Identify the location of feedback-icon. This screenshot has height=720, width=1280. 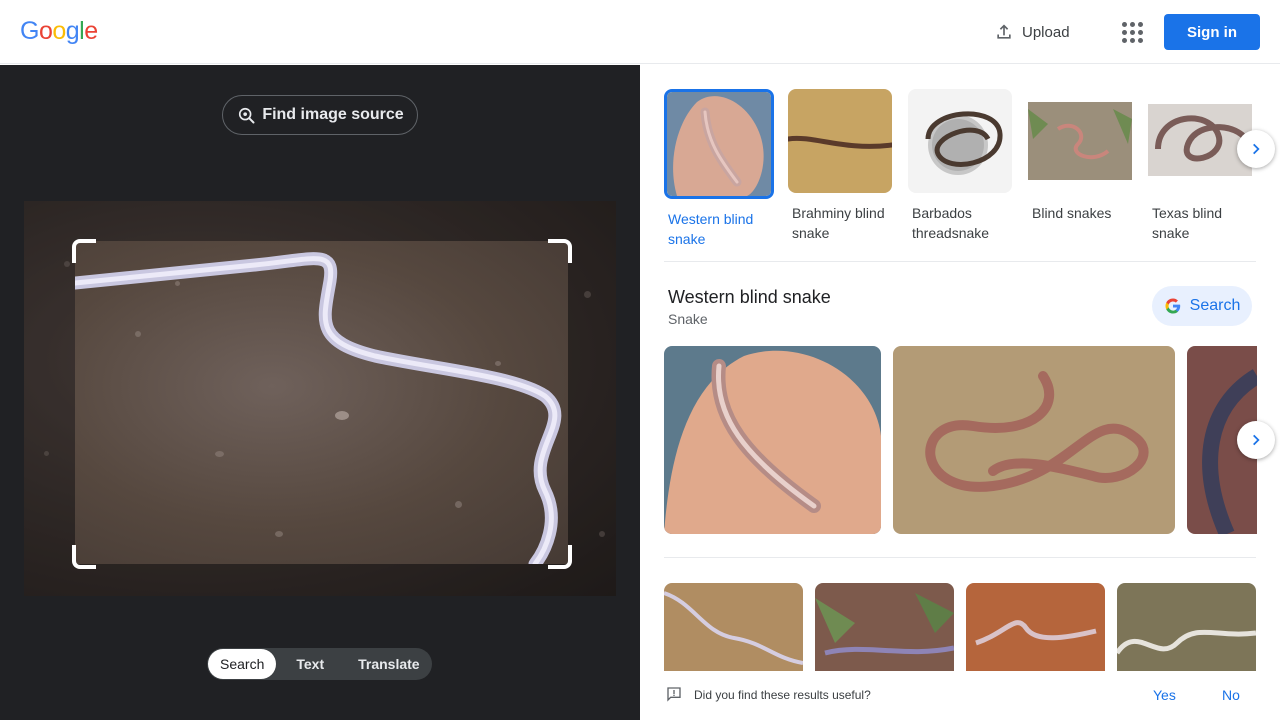
(674, 694).